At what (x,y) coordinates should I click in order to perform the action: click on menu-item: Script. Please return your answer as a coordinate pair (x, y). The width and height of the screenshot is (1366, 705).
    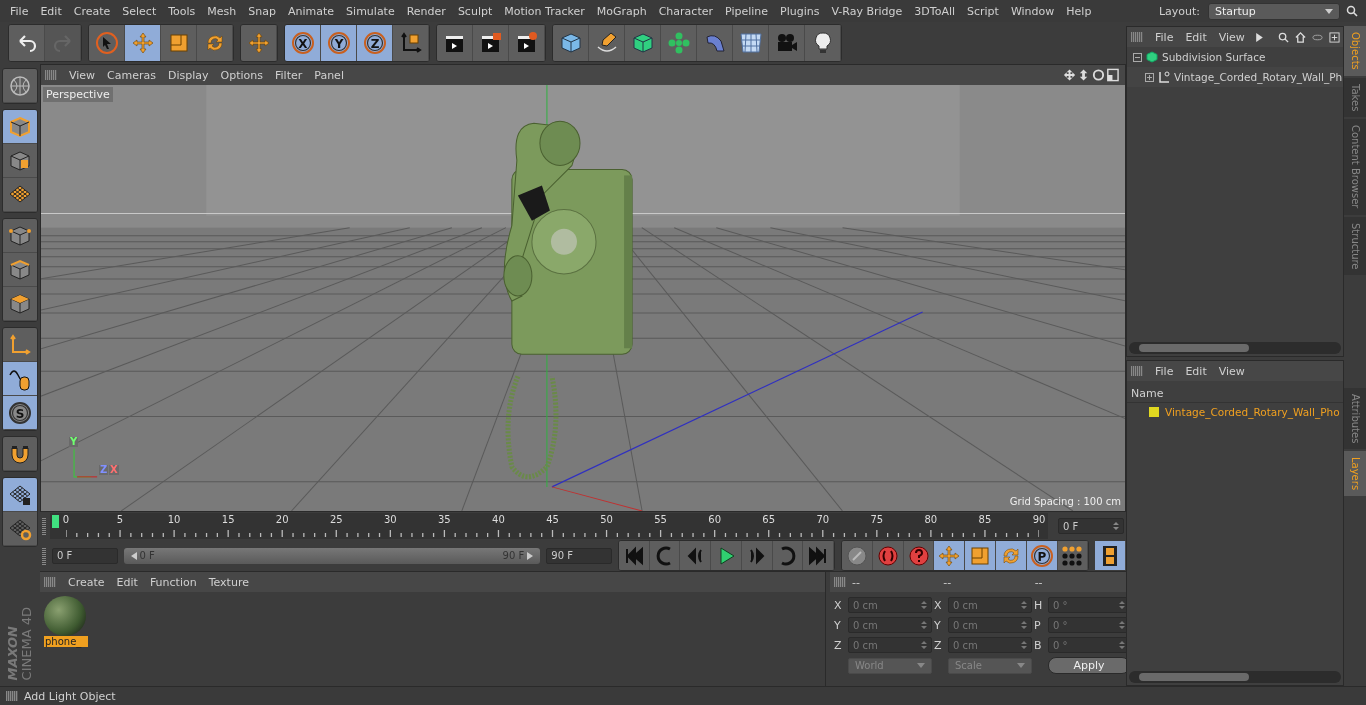
    Looking at the image, I should click on (983, 11).